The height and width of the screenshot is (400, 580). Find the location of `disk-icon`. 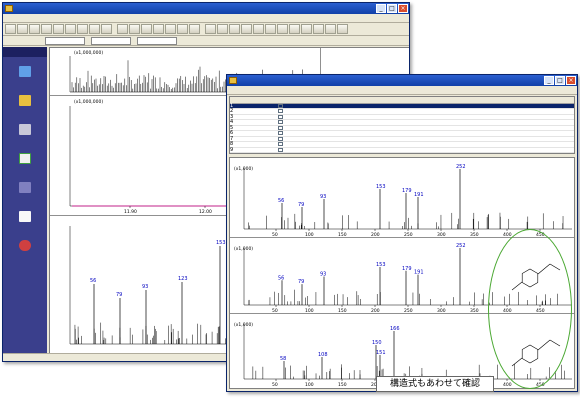

disk-icon is located at coordinates (25, 187).